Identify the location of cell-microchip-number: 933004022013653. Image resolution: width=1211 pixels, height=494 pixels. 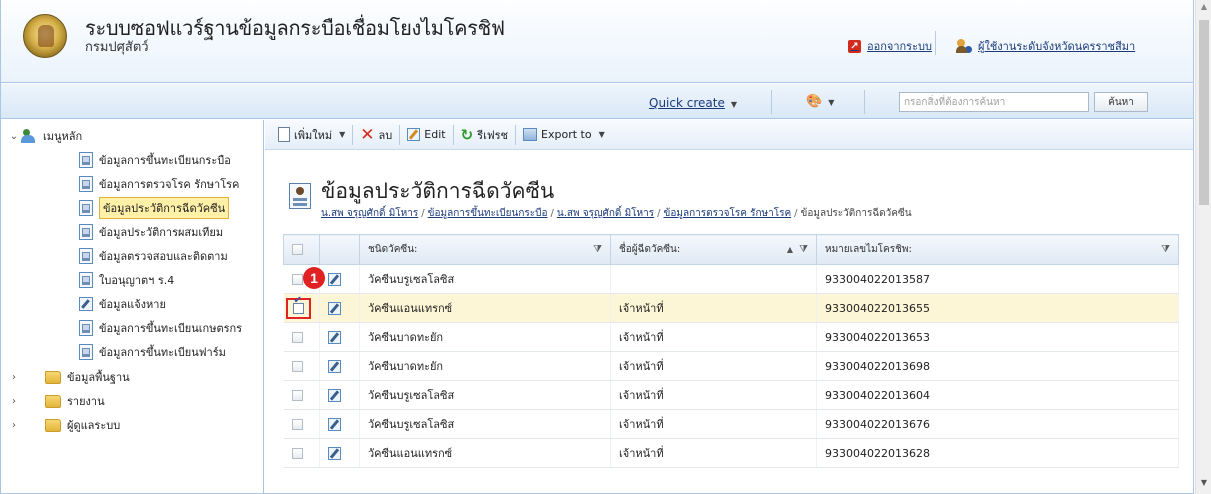
(997, 337).